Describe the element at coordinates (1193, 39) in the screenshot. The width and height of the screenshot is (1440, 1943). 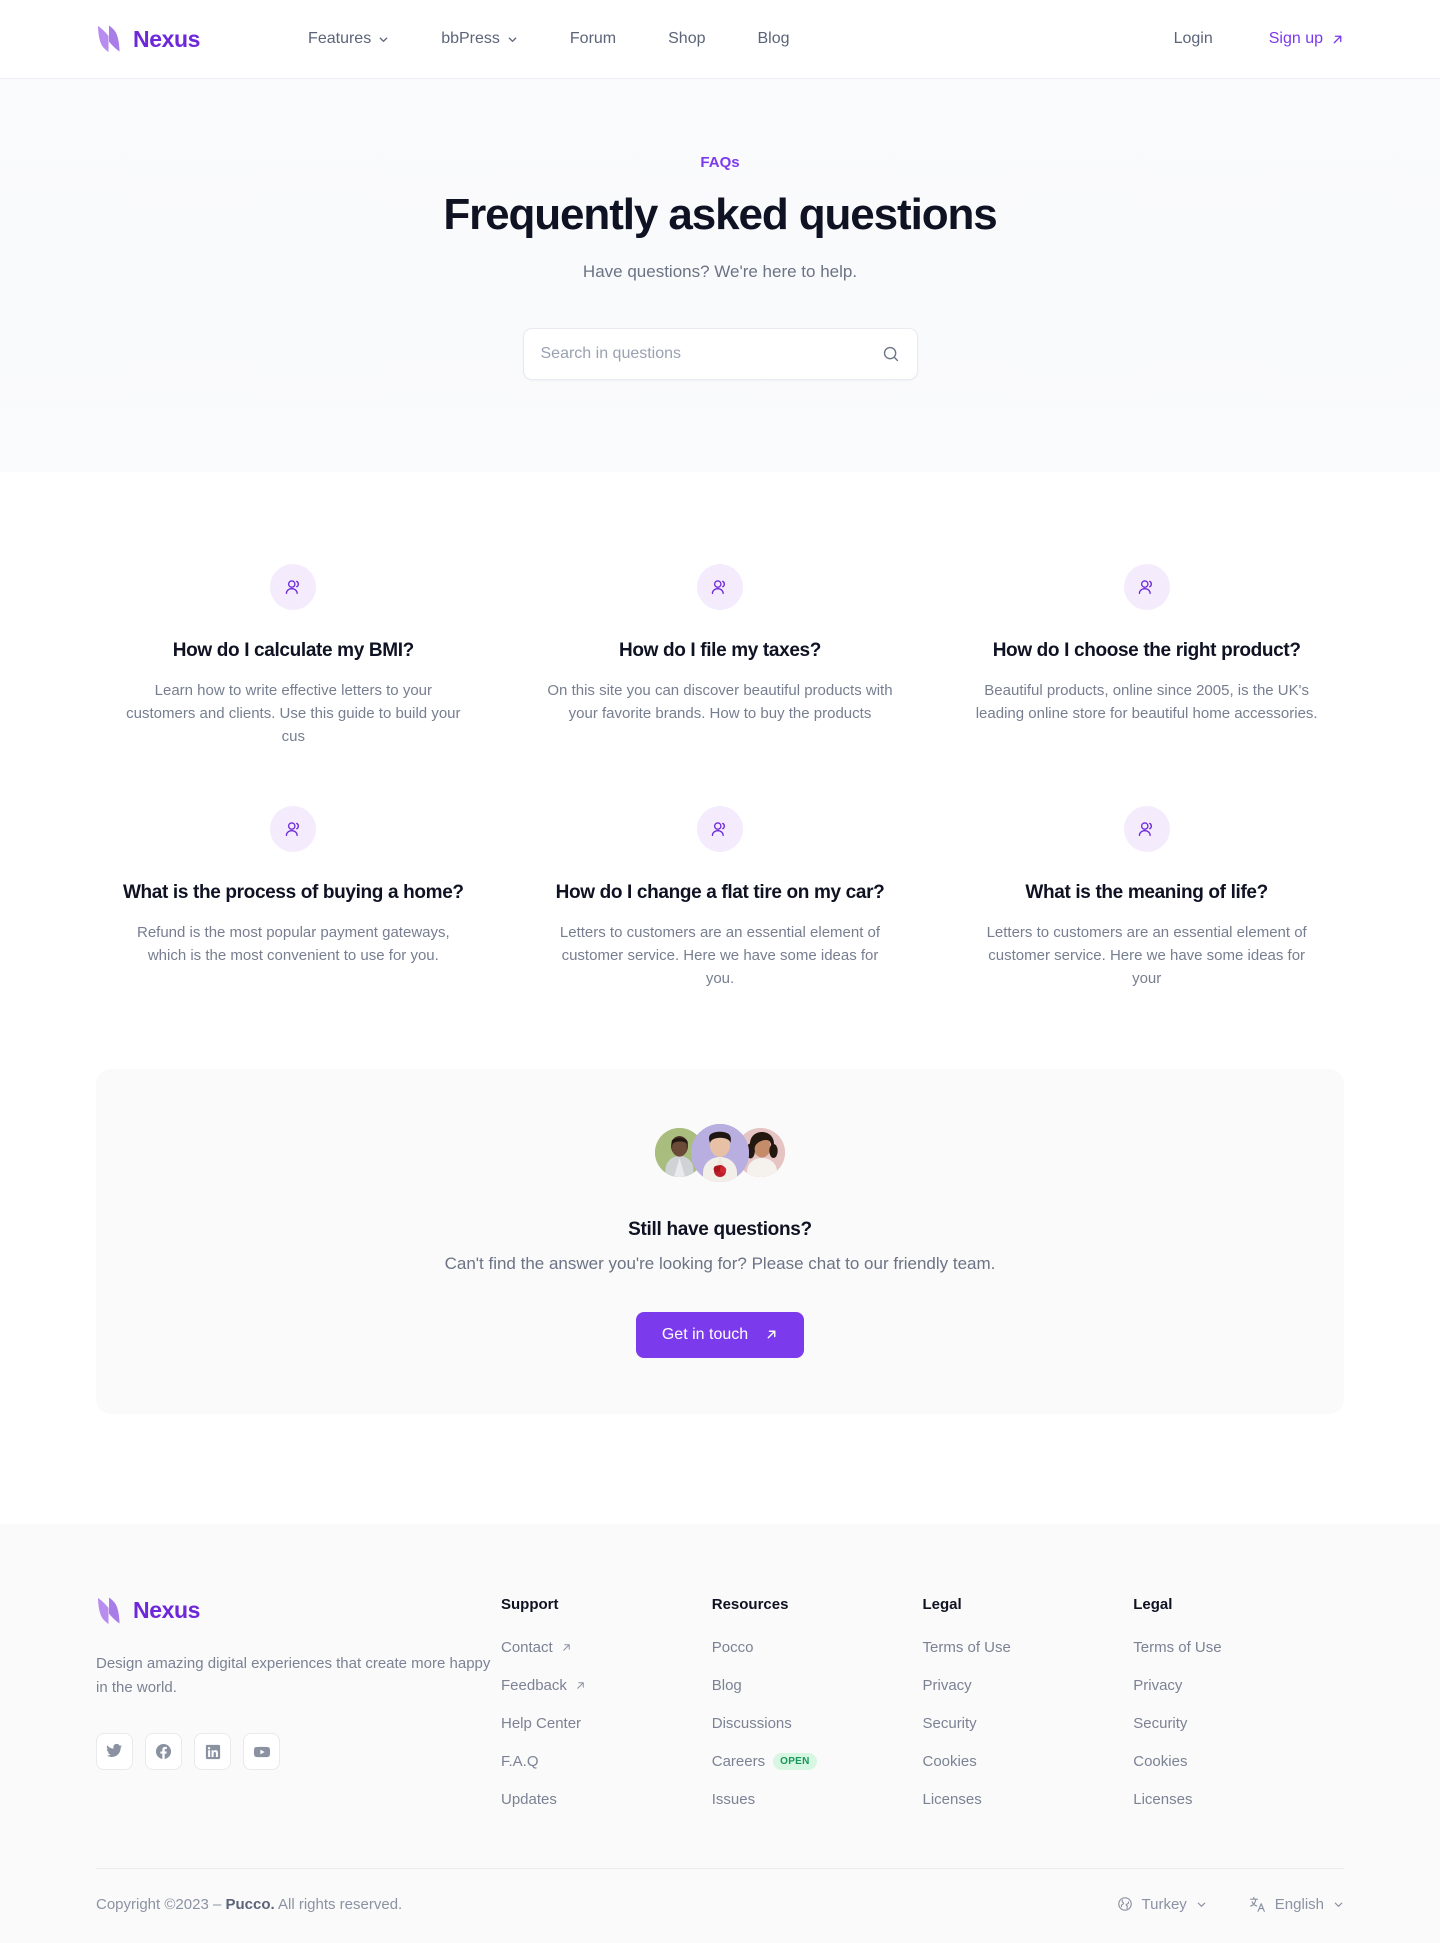
I see `login-link: Login` at that location.